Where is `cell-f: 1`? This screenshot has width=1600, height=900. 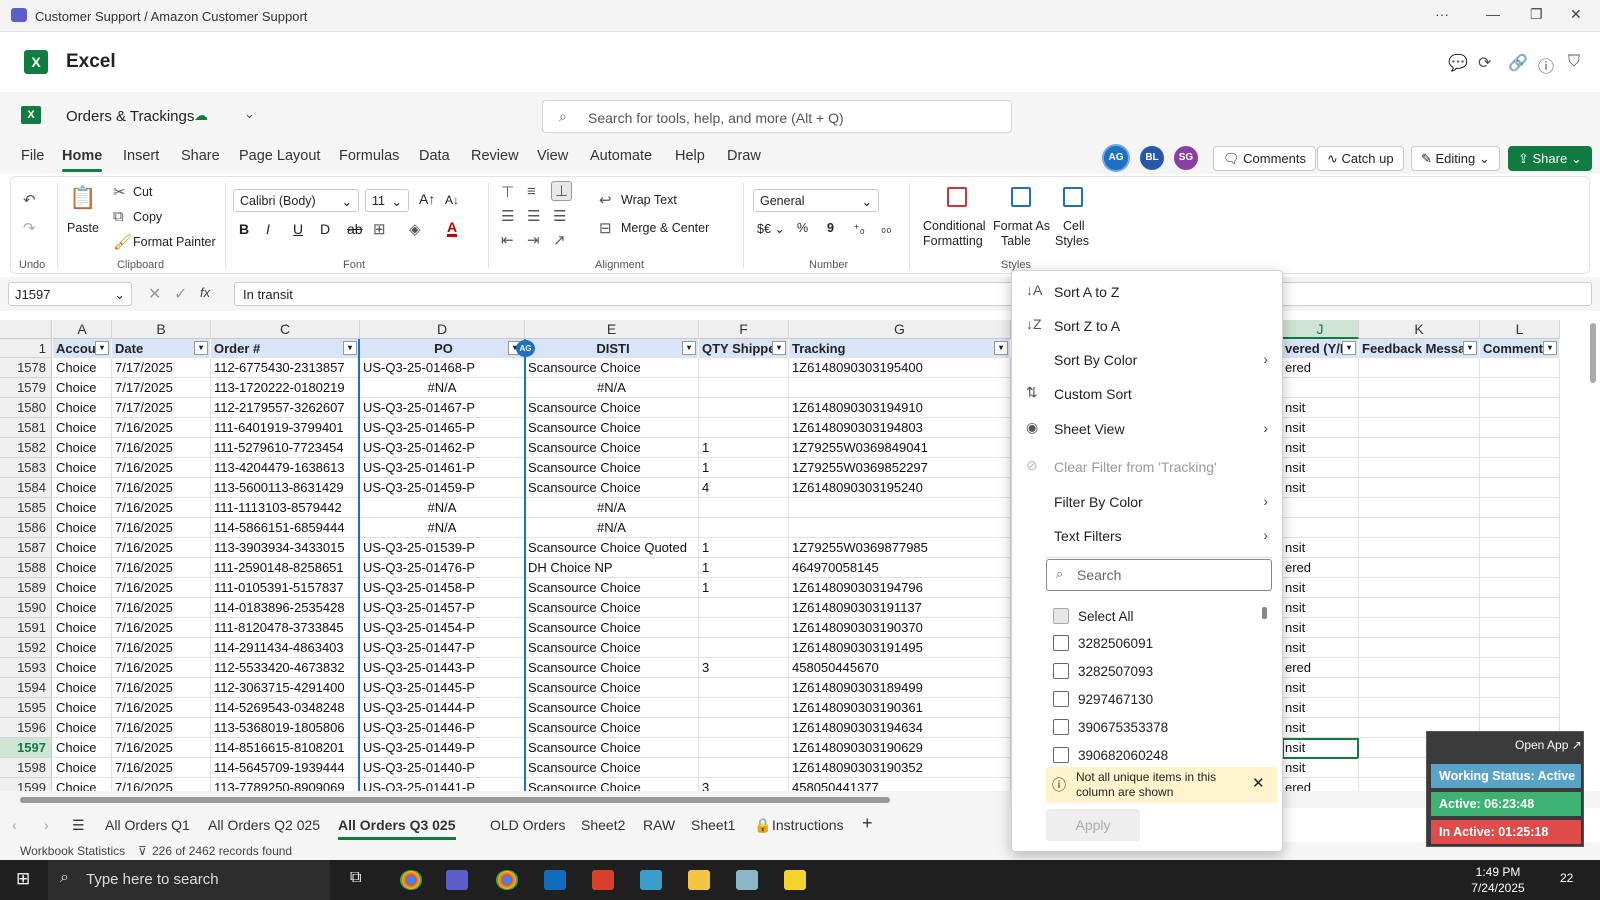
cell-f: 1 is located at coordinates (744, 548).